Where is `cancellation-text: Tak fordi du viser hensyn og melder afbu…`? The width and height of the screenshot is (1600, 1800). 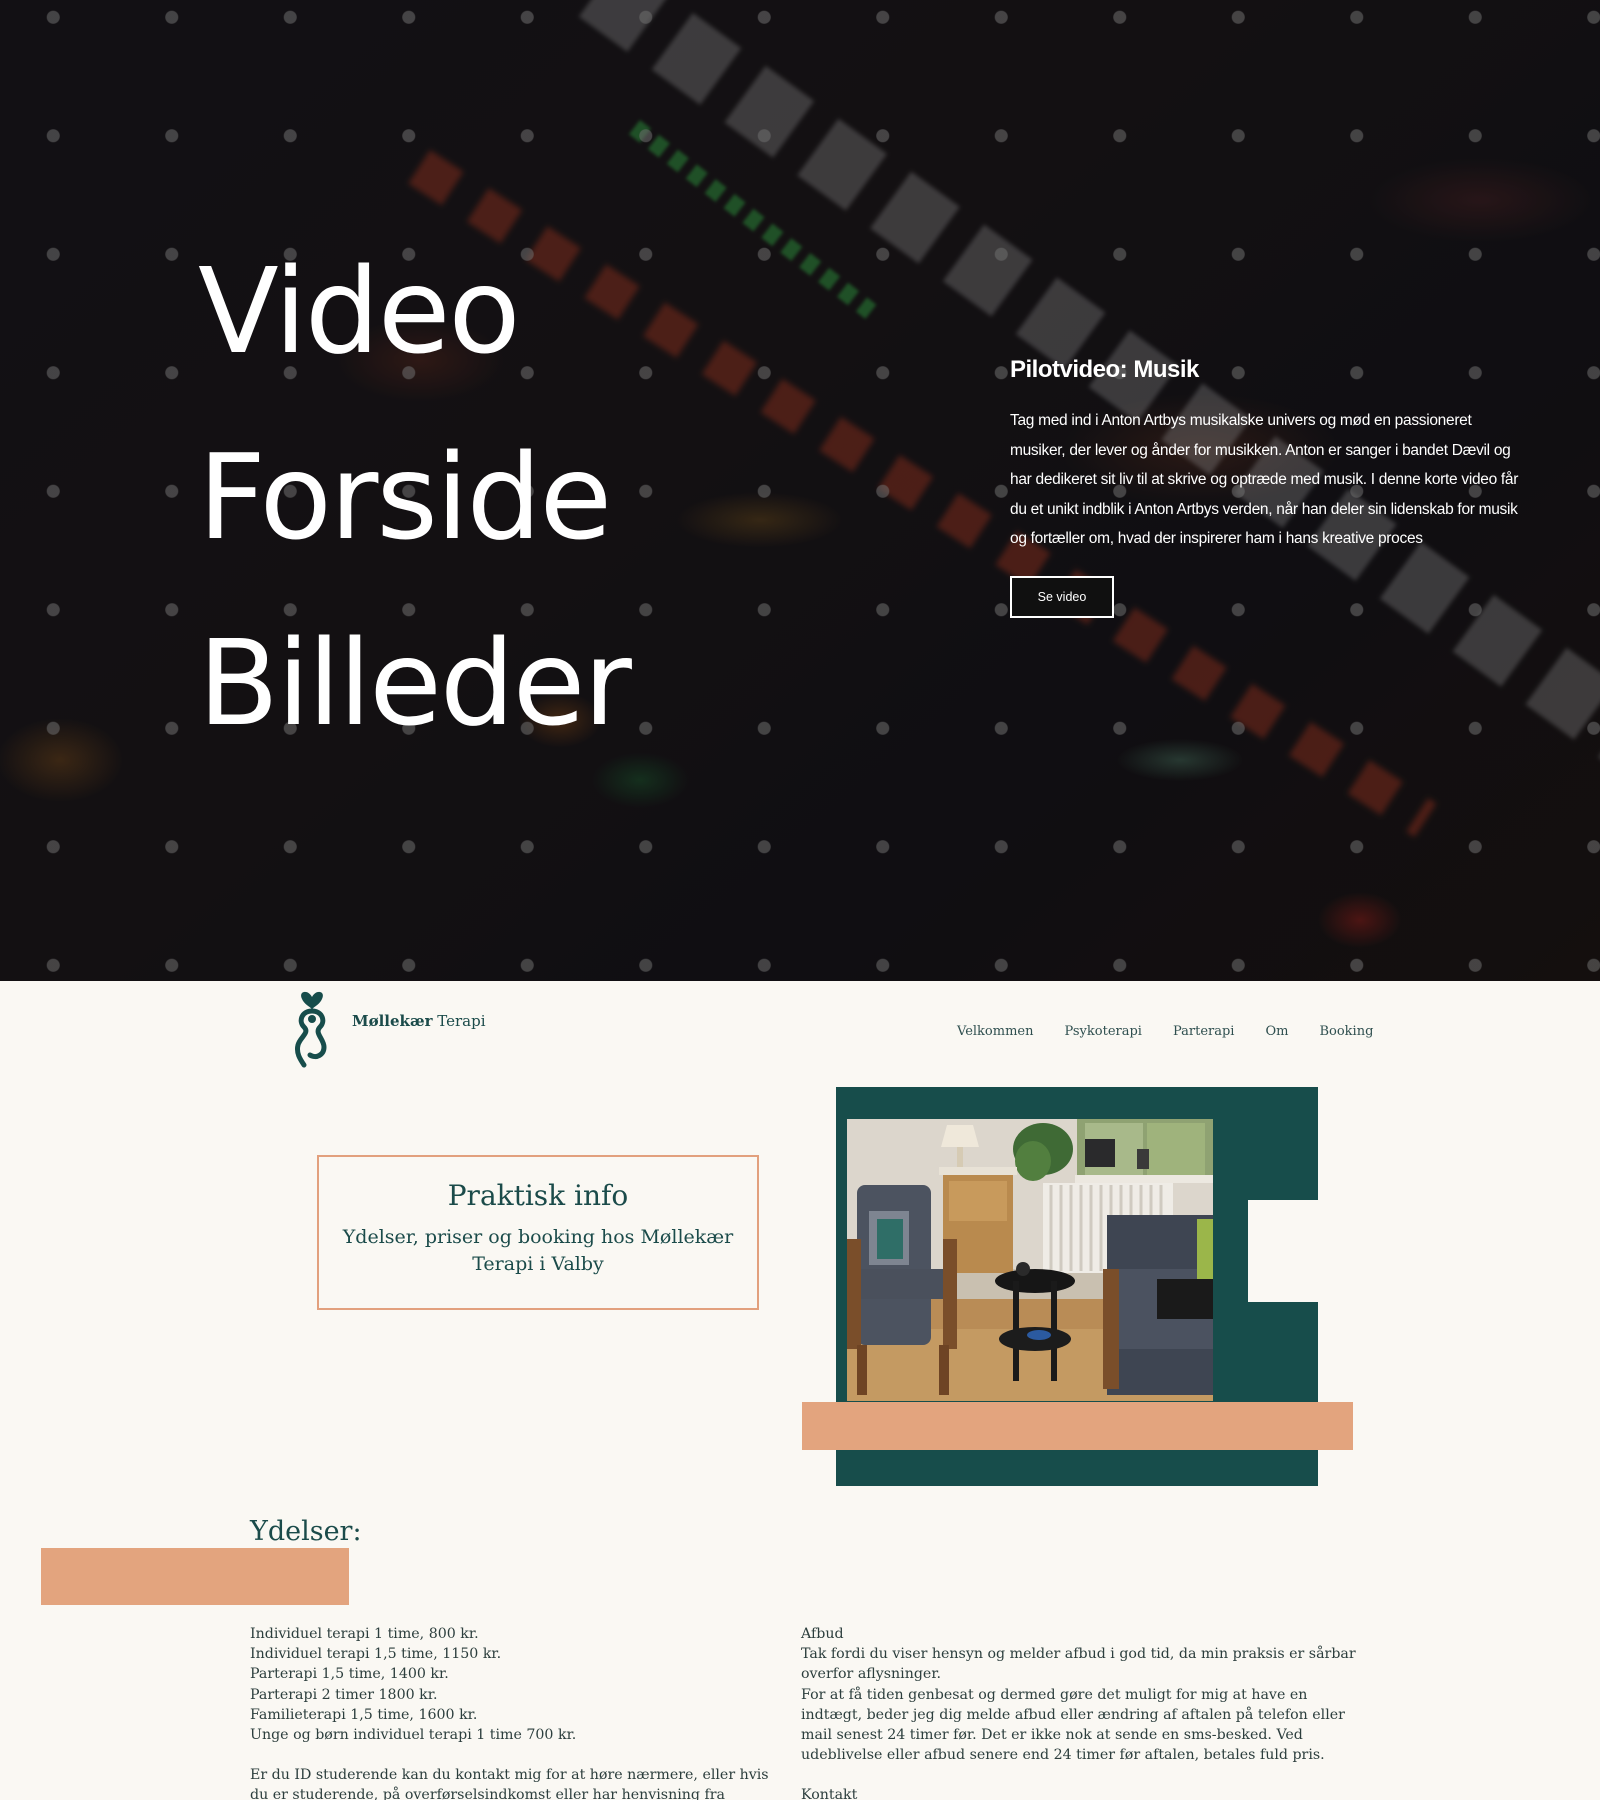
cancellation-text: Tak fordi du viser hensyn og melder afbu… is located at coordinates (1078, 1664).